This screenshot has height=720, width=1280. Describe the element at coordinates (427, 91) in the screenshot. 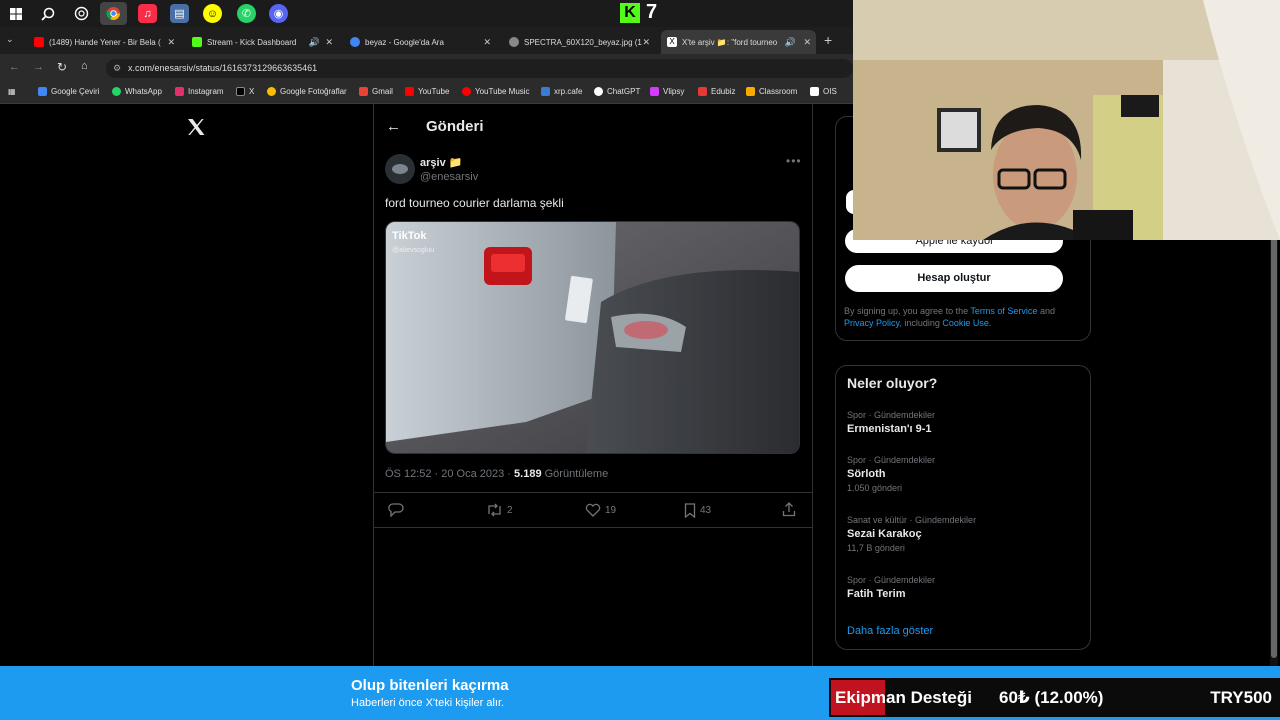

I see `bookmark-youtube: YouTube` at that location.